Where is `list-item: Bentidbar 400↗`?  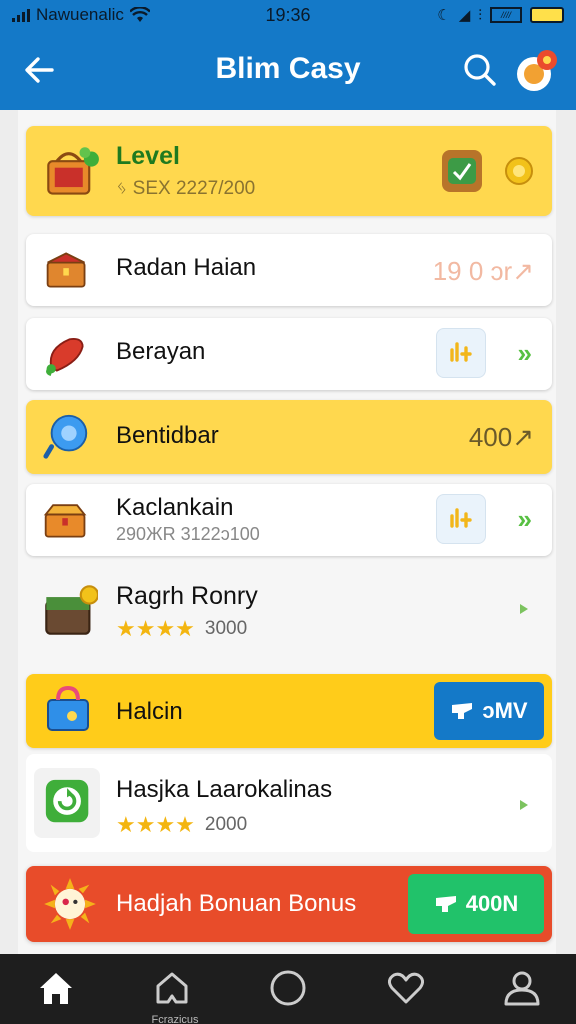
list-item: Bentidbar 400↗ is located at coordinates (289, 437).